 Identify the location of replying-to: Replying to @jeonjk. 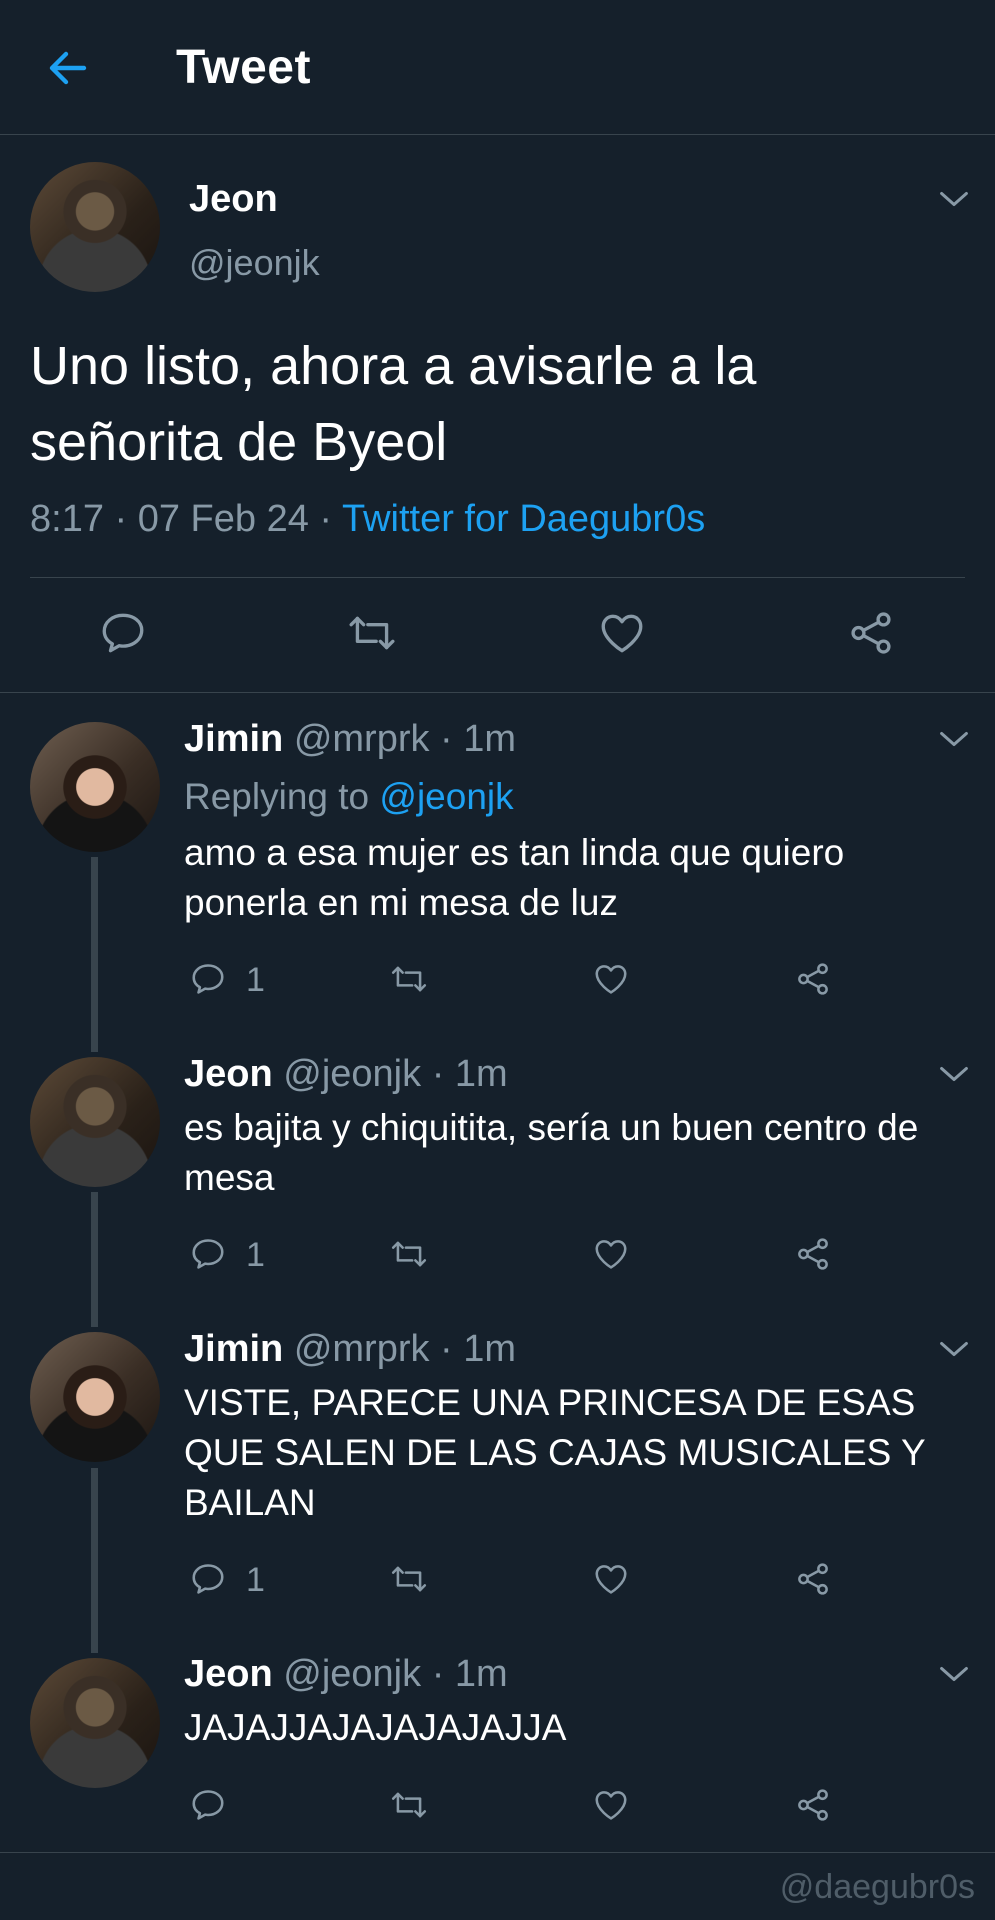
(349, 797).